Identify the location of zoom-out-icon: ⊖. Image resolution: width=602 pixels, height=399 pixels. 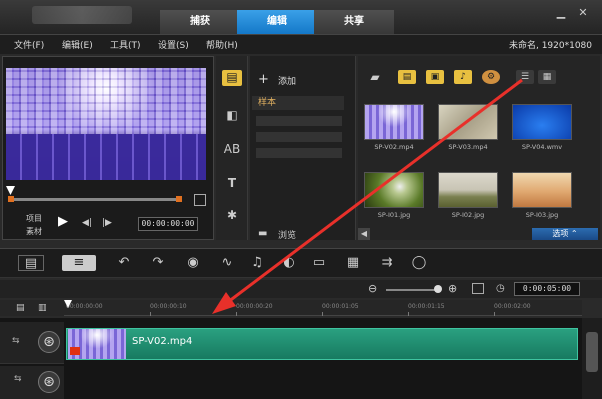
(372, 288).